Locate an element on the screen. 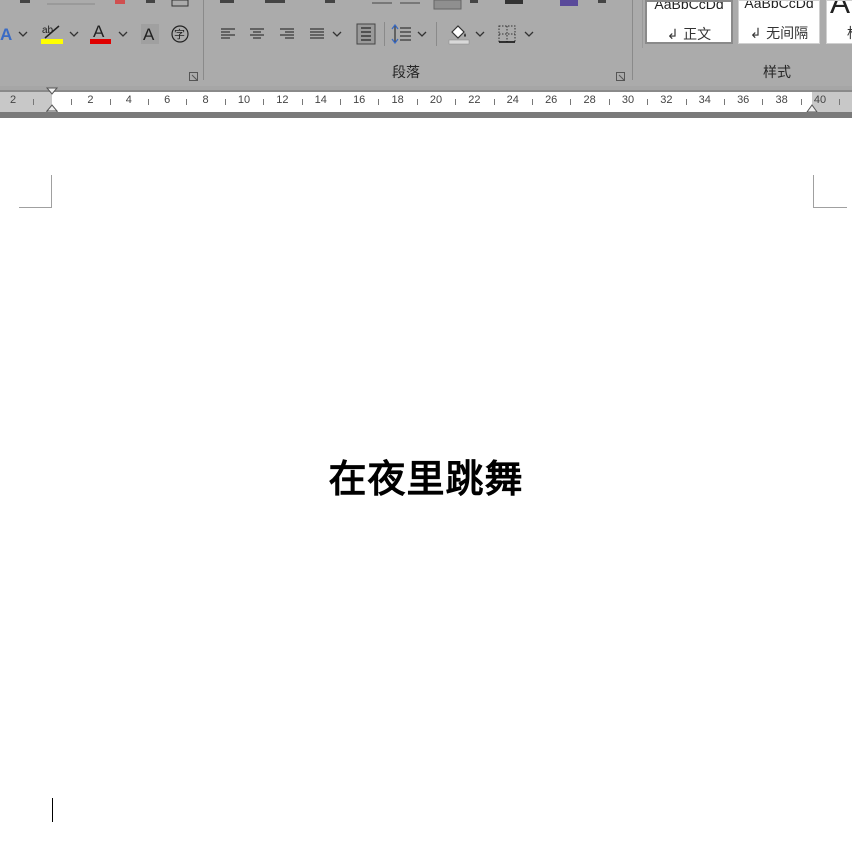 The image size is (852, 852). font-color-icon: A is located at coordinates (100, 33).